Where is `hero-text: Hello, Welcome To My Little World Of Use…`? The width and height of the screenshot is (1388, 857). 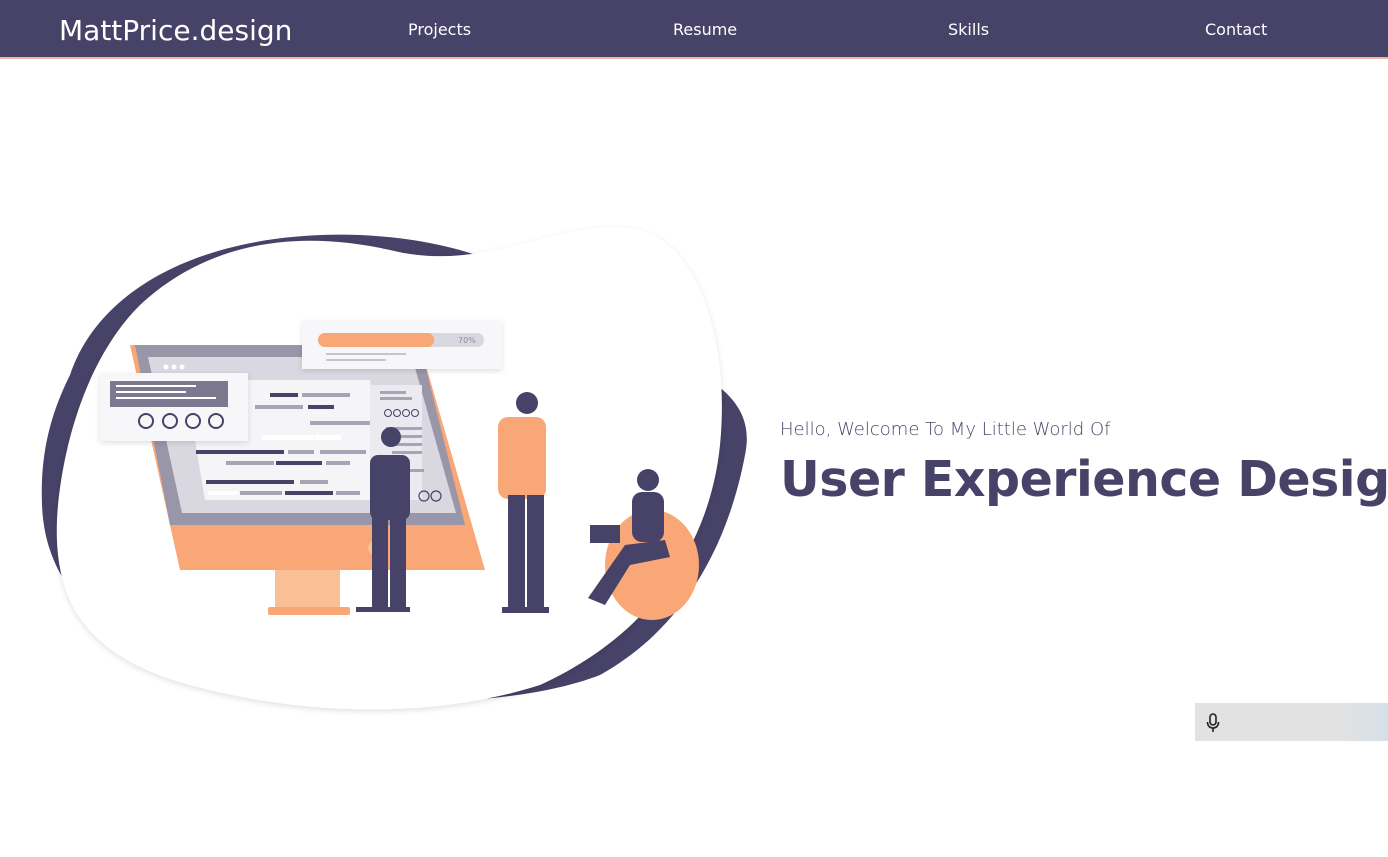
hero-text: Hello, Welcome To My Little World Of Use… is located at coordinates (1084, 464).